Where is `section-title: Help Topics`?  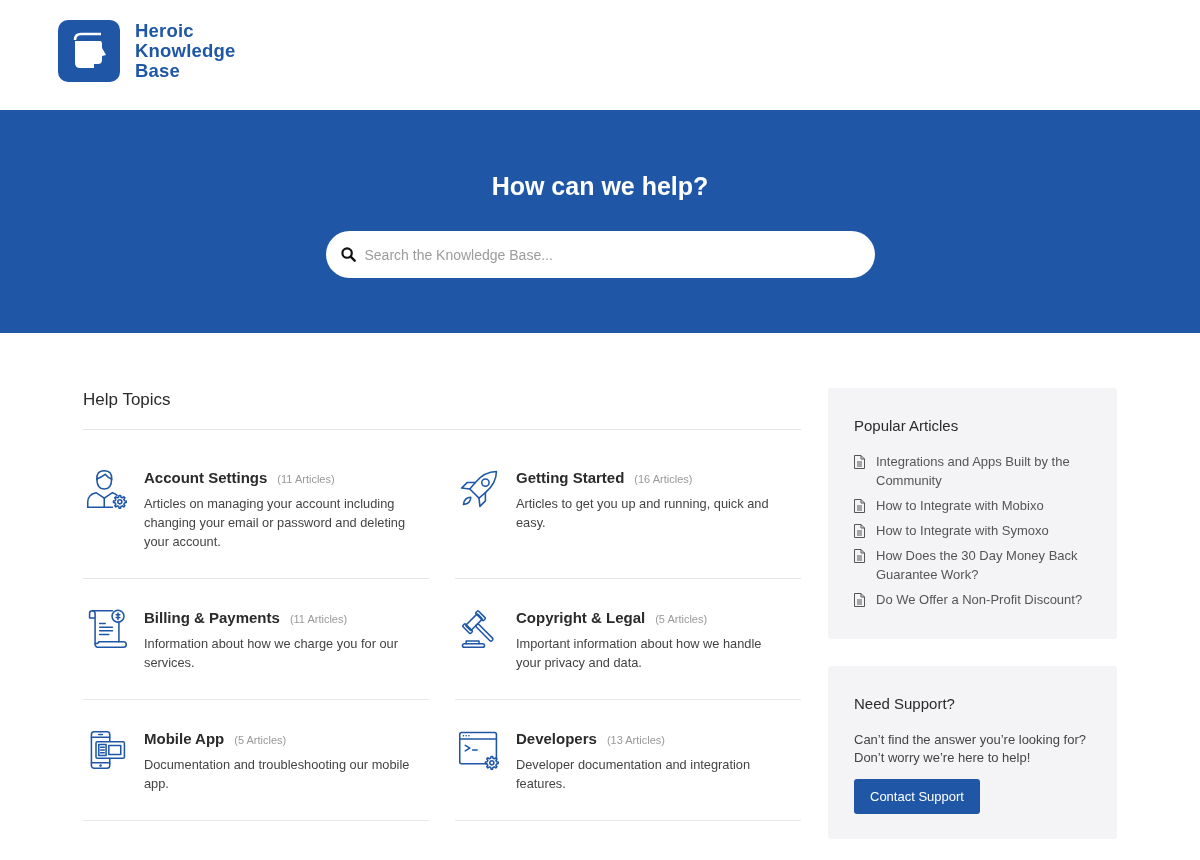 section-title: Help Topics is located at coordinates (442, 409).